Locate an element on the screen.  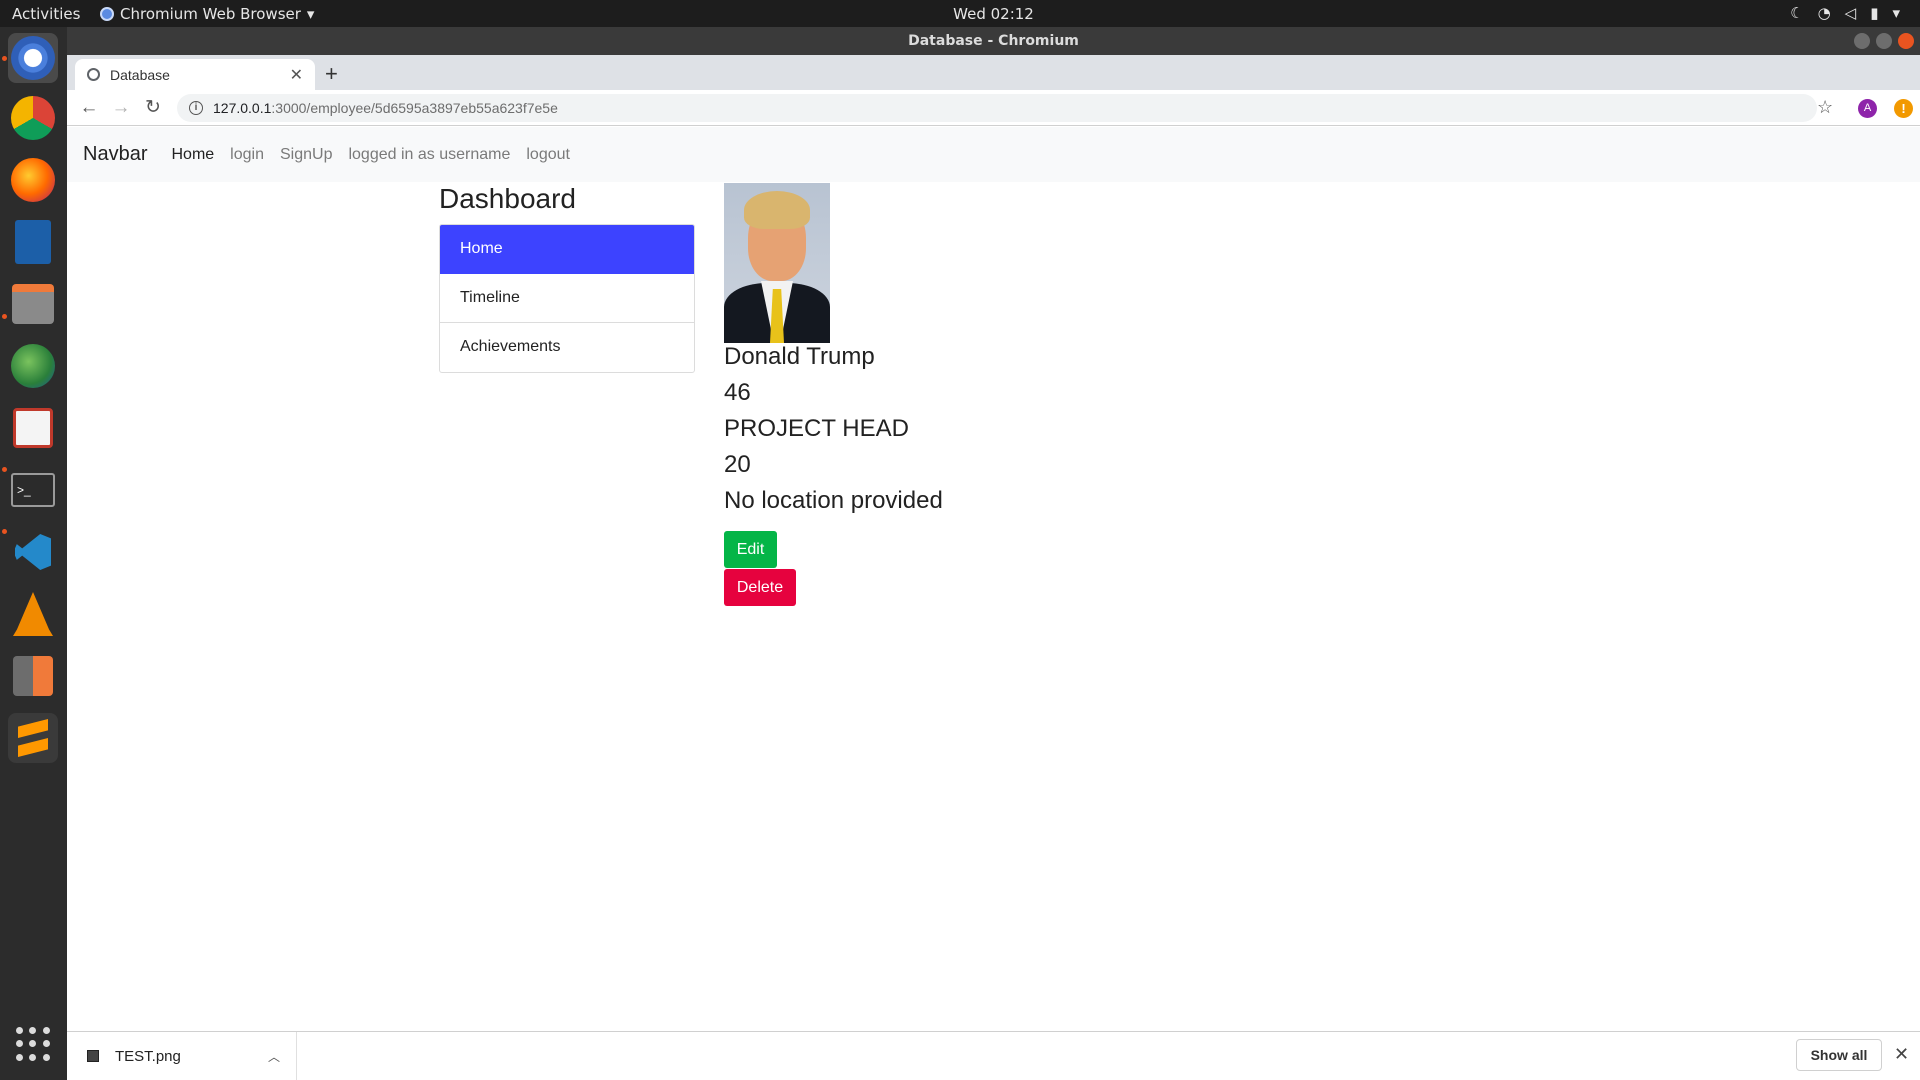
chrome-icon is located at coordinates (33, 118).